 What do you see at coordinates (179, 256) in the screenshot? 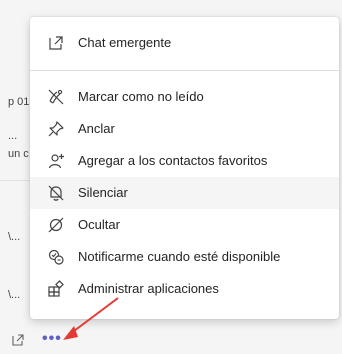
I see `menu-item-label: Notificarme cuando esté disponible` at bounding box center [179, 256].